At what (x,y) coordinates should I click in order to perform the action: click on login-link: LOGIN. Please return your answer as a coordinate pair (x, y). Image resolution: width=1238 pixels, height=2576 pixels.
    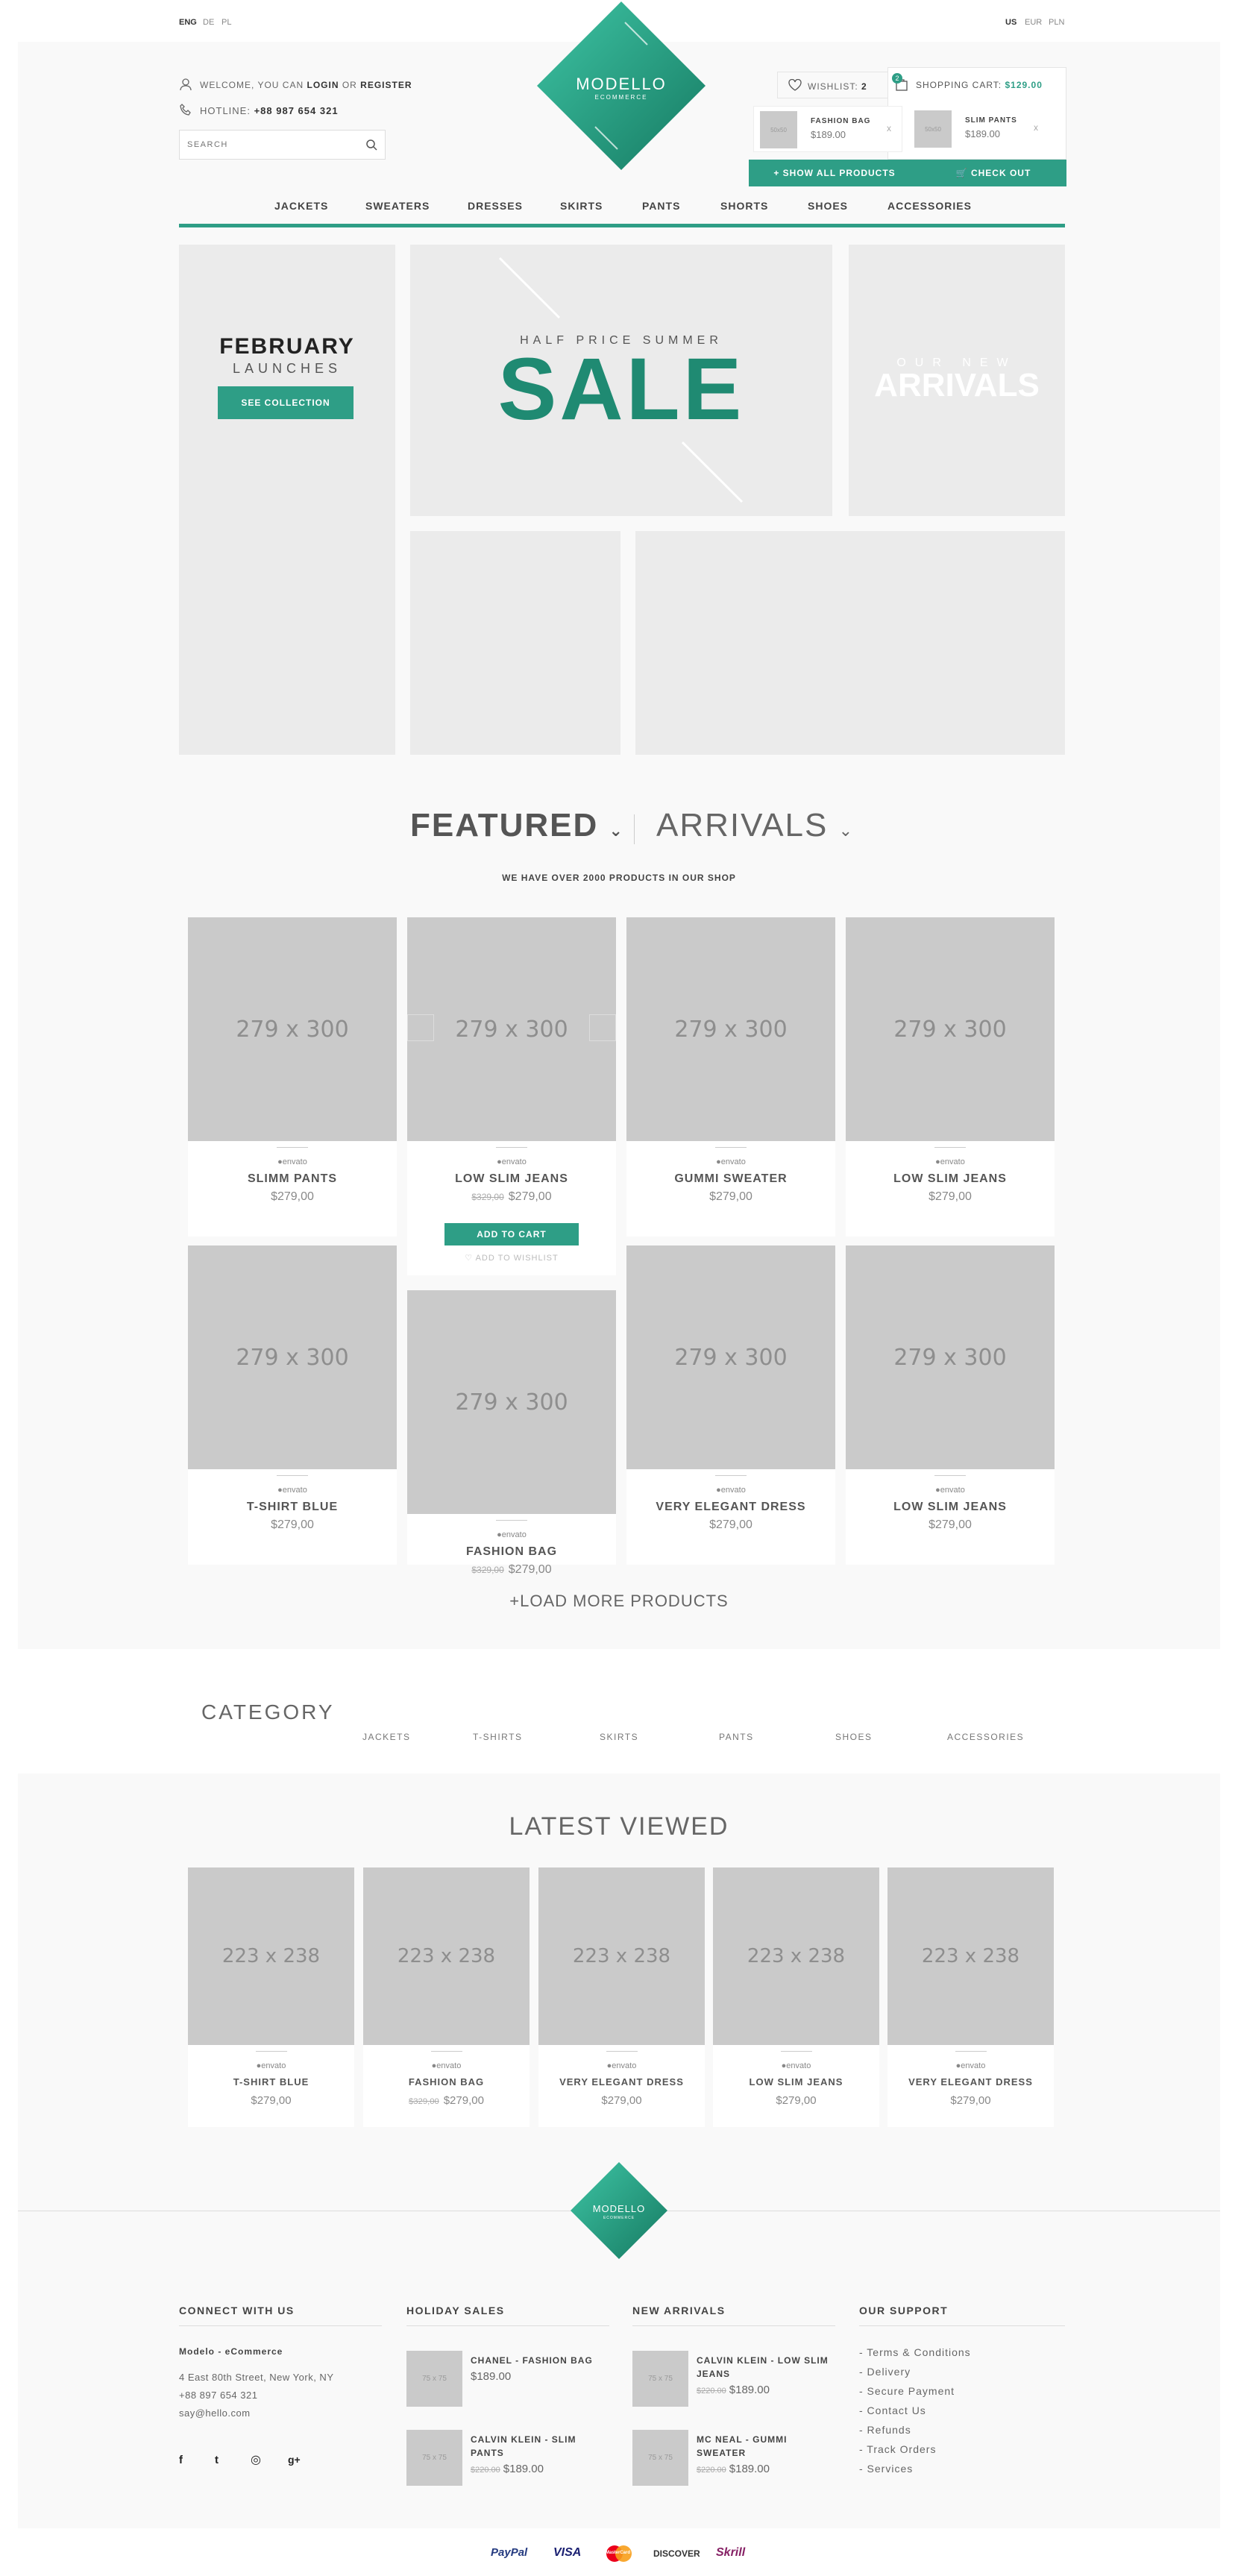
    Looking at the image, I should click on (323, 85).